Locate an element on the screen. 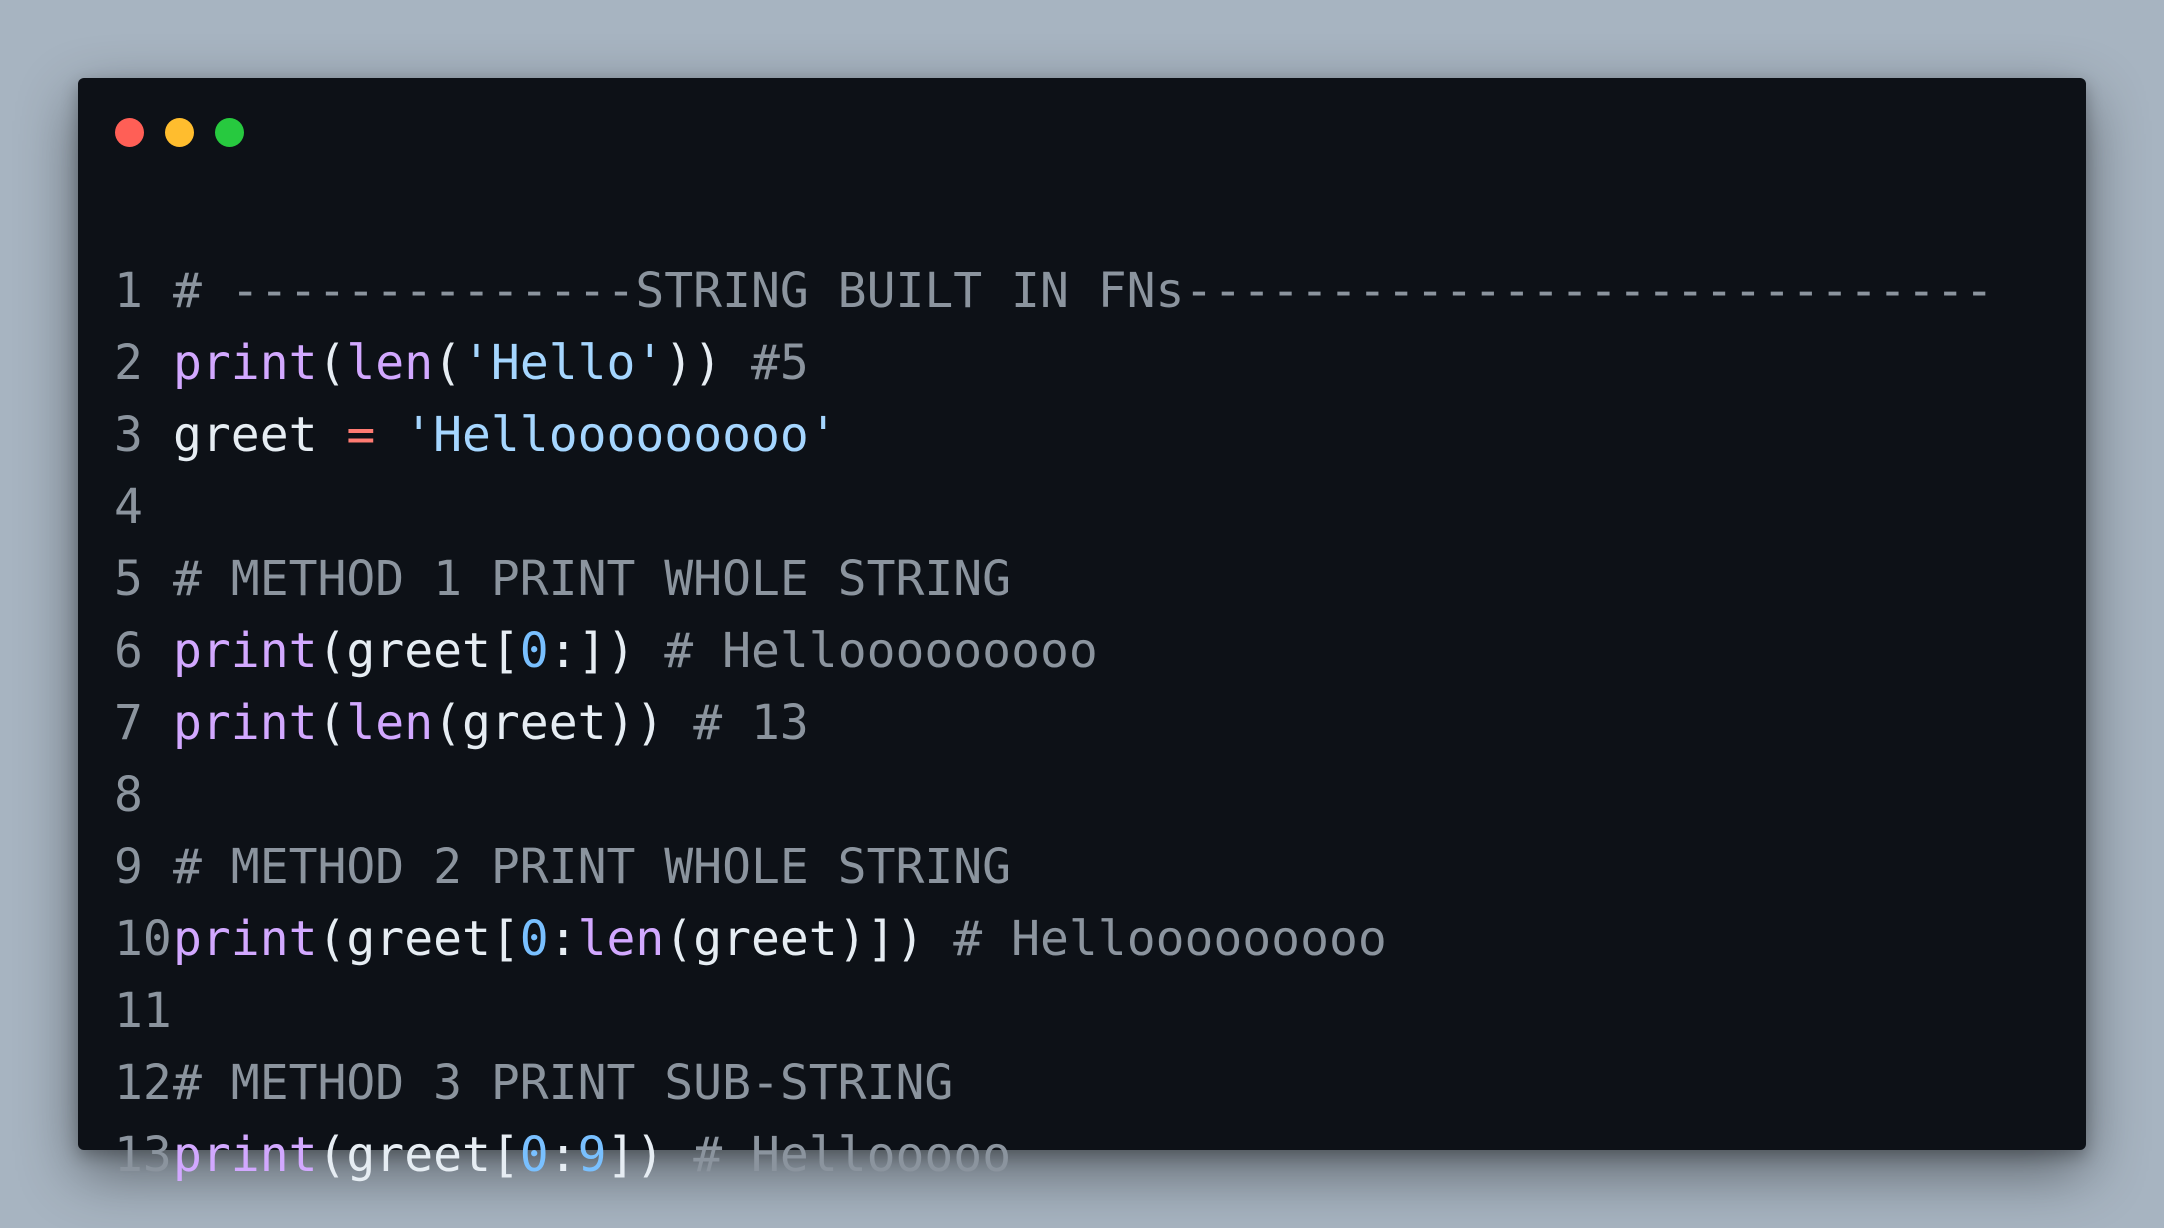  line-number: 5 is located at coordinates (128, 579).